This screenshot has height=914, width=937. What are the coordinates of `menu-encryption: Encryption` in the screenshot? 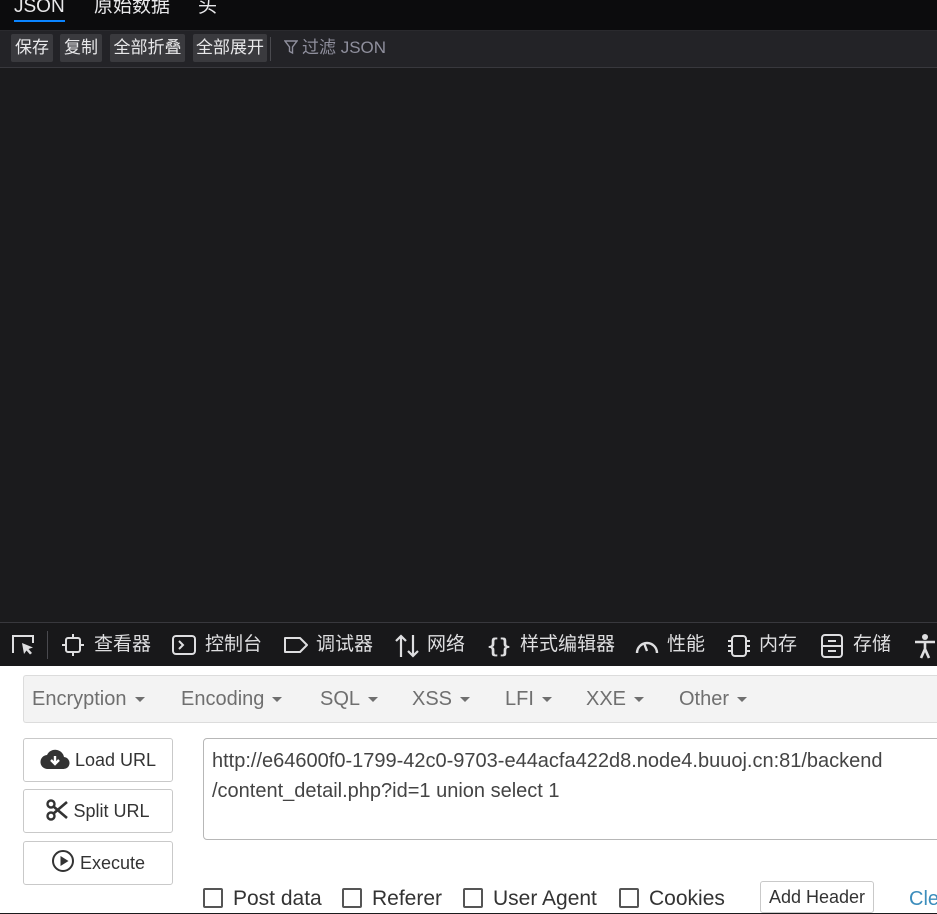 It's located at (88, 699).